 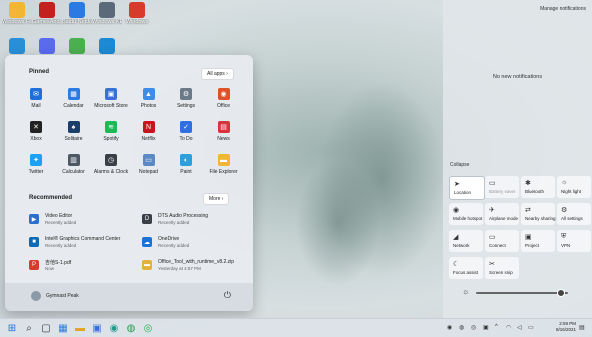 What do you see at coordinates (519, 327) in the screenshot?
I see `volume-icon: ◁` at bounding box center [519, 327].